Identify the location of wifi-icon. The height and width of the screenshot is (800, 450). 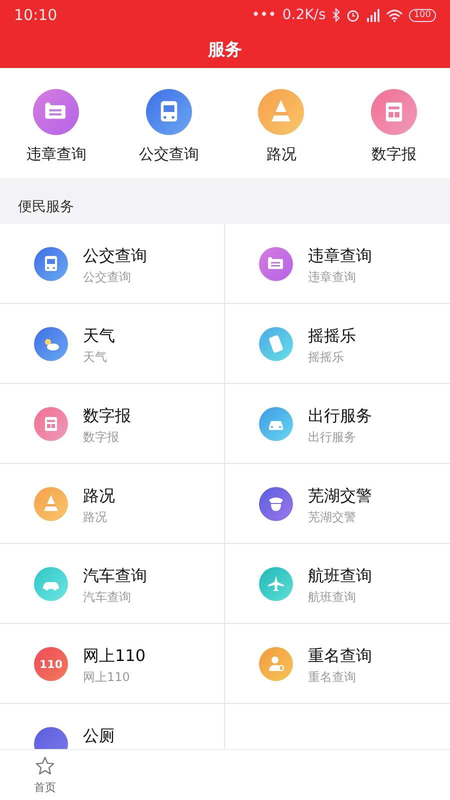
(394, 15).